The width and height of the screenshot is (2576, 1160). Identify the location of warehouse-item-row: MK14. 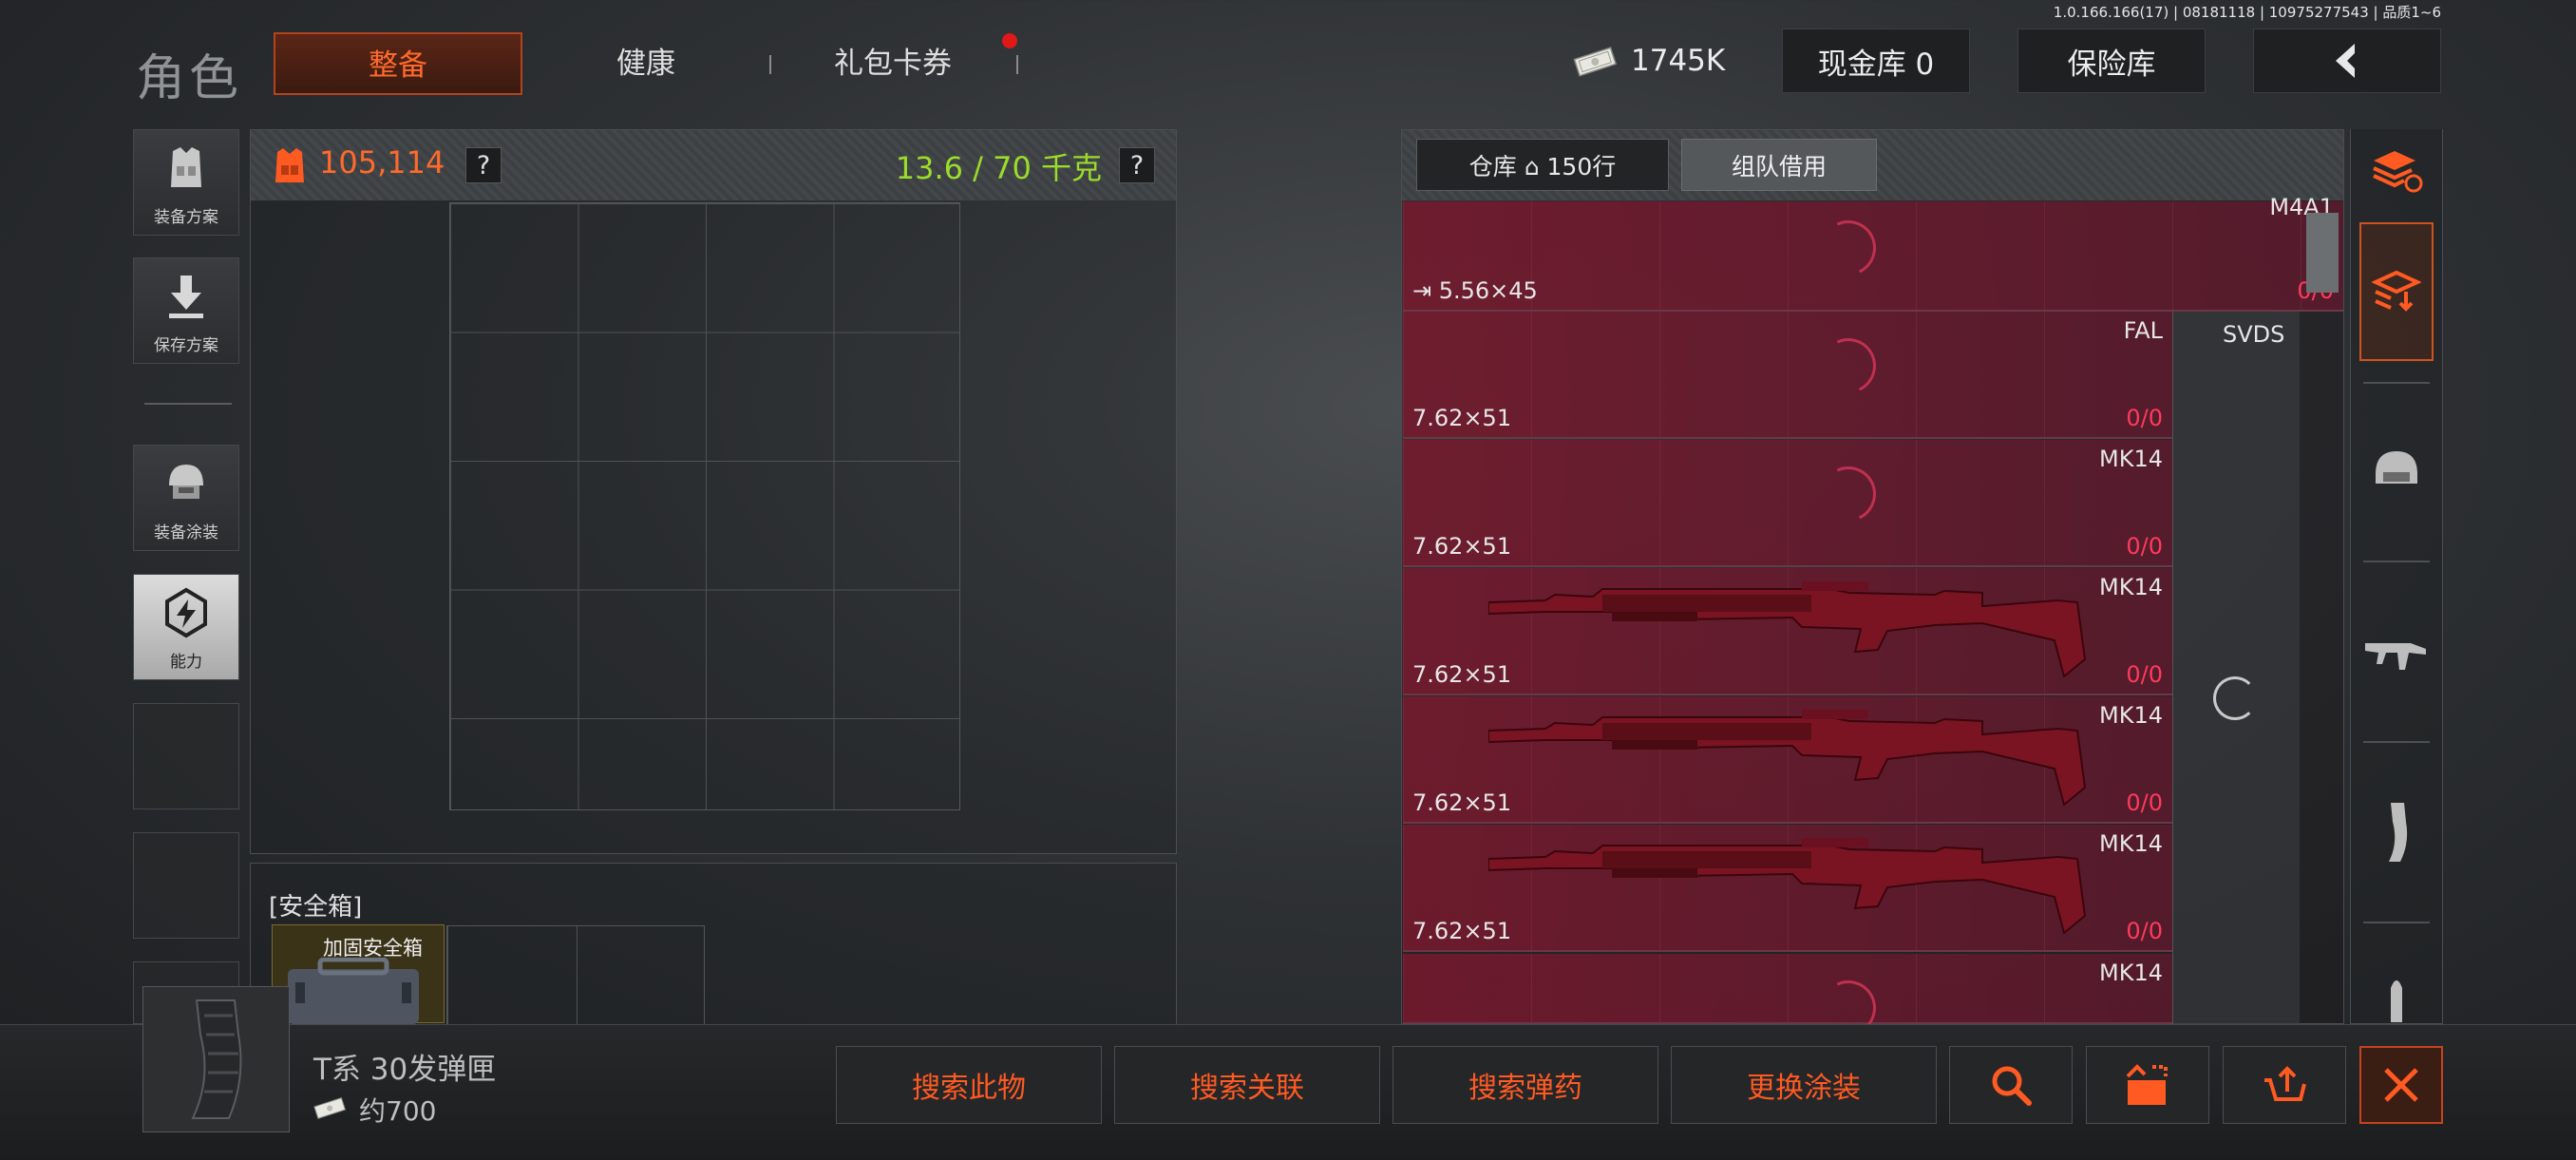
(1787, 999).